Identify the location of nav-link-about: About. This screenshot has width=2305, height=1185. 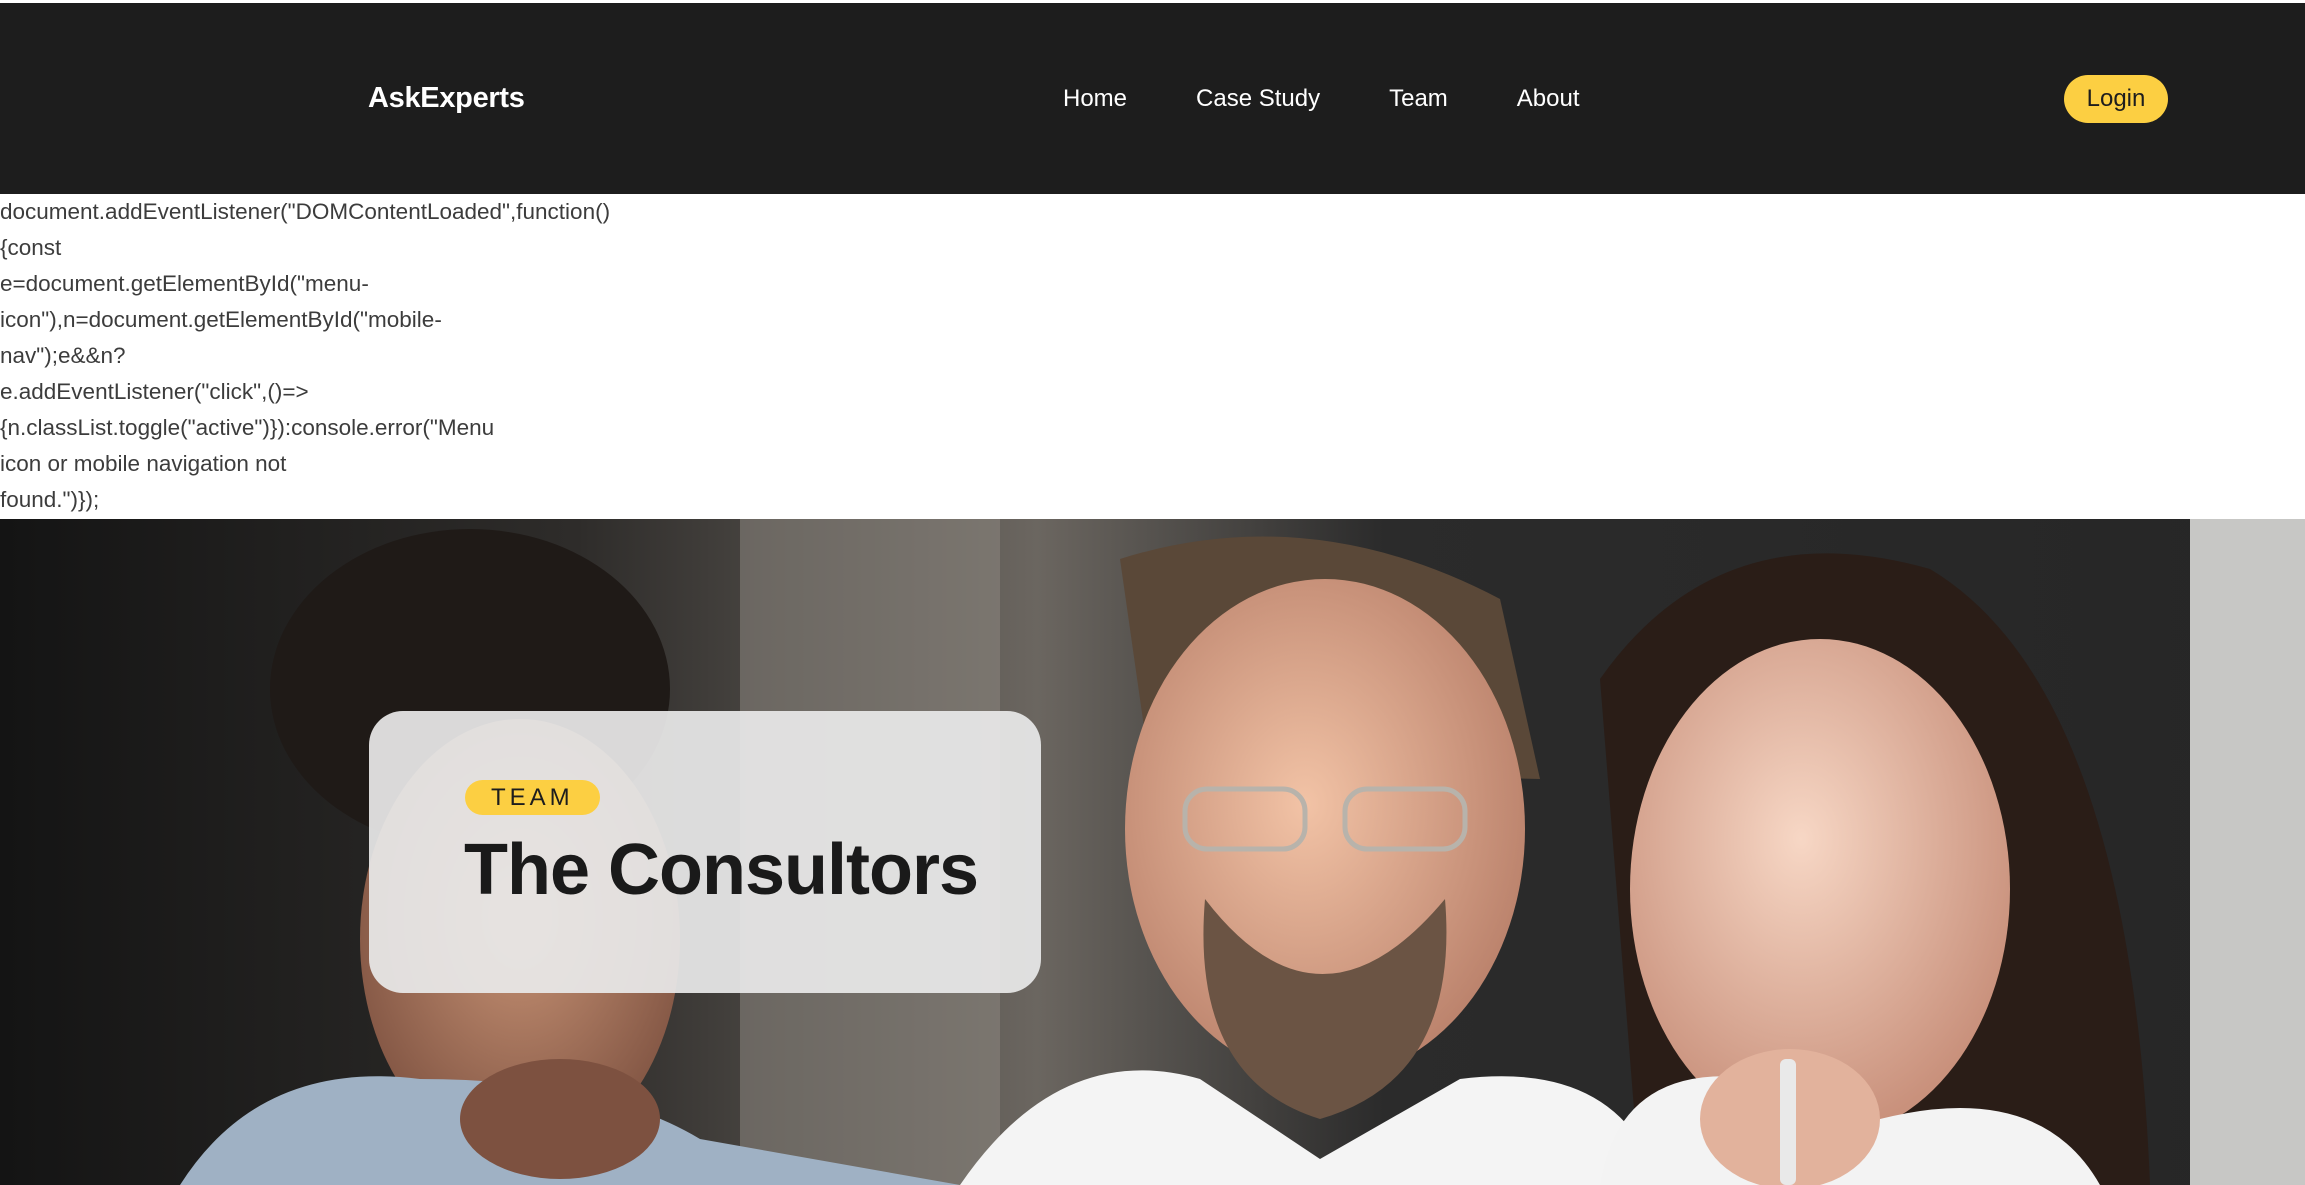
(1548, 99).